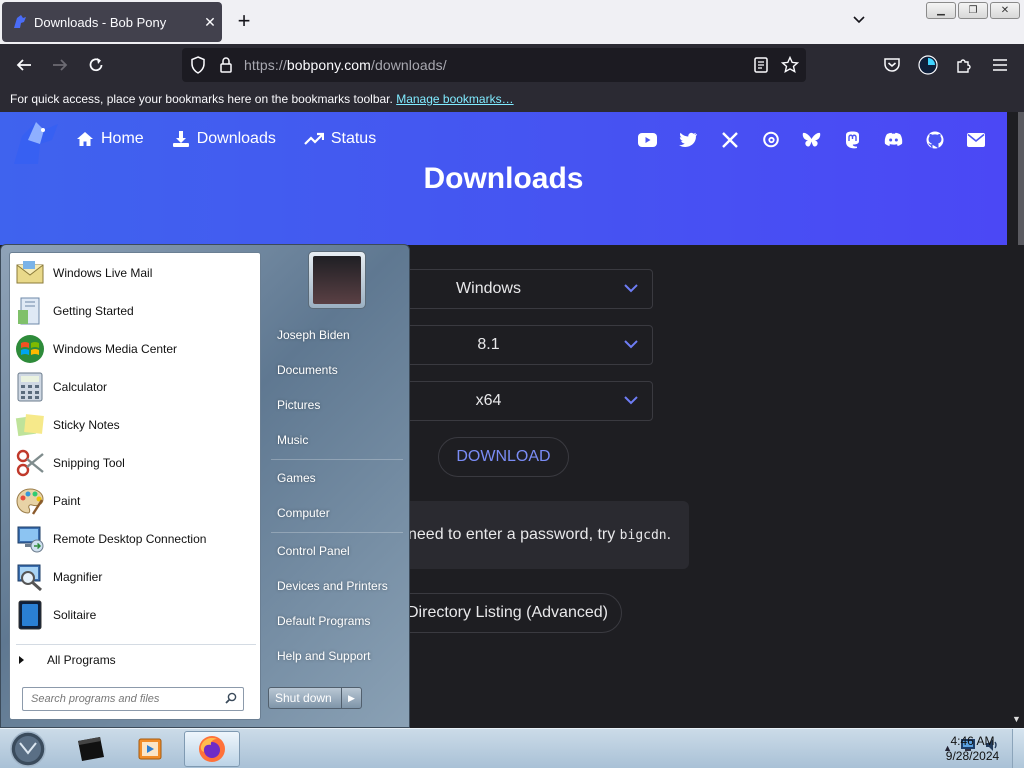  Describe the element at coordinates (198, 65) in the screenshot. I see `shield-icon` at that location.